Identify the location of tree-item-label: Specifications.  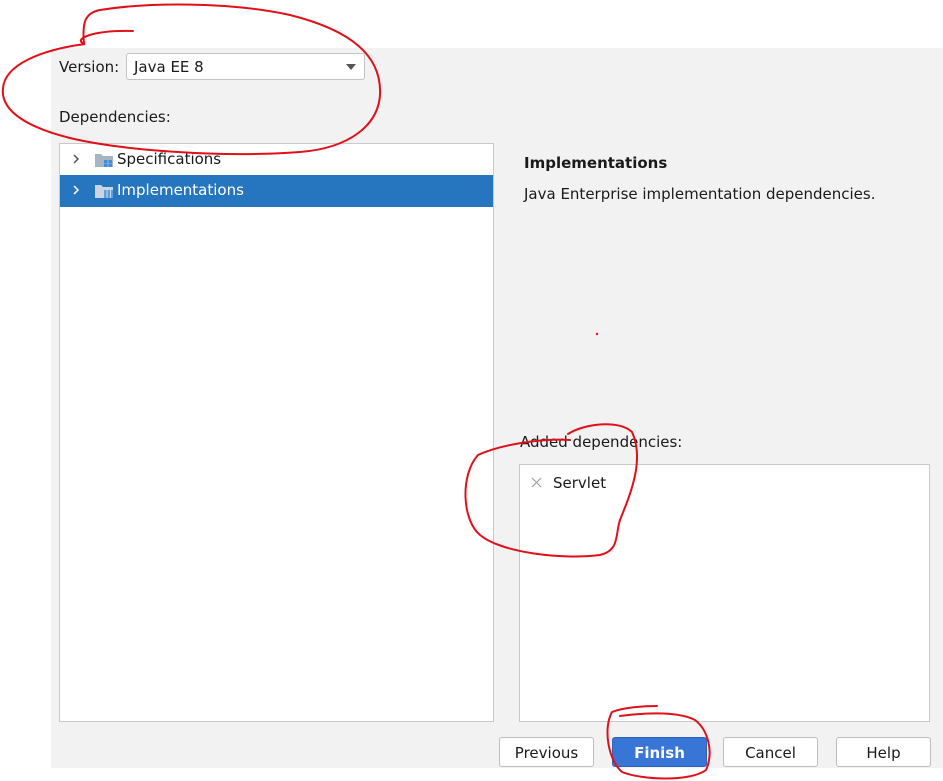
(169, 159).